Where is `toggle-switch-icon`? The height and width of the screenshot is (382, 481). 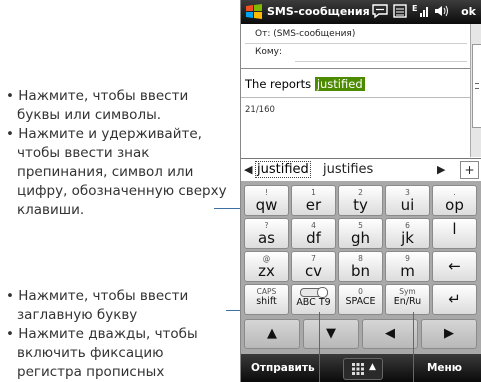
toggle-switch-icon is located at coordinates (313, 292).